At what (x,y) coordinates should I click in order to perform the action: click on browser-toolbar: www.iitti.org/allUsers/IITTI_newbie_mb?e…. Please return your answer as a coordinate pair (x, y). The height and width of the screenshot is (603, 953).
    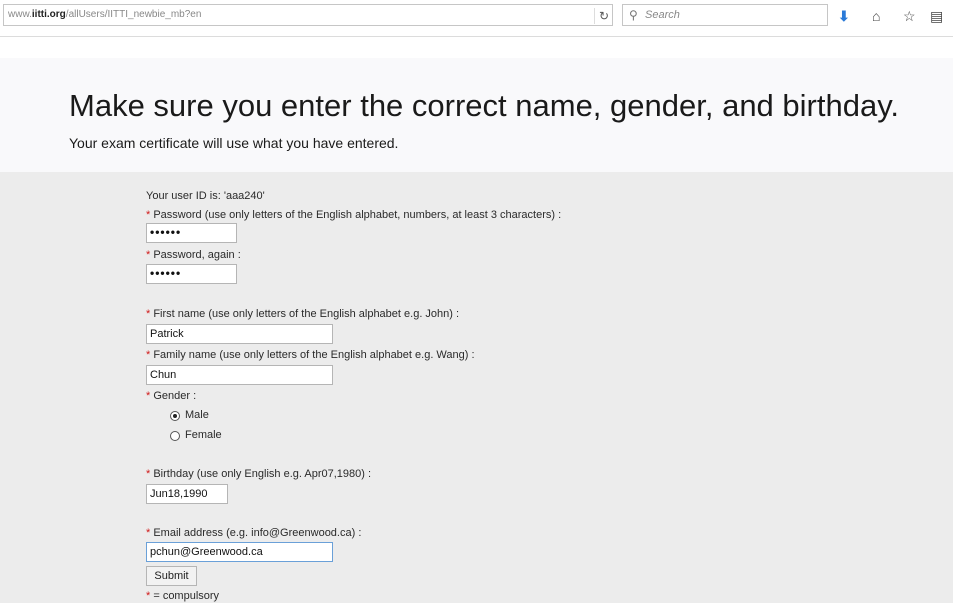
    Looking at the image, I should click on (476, 18).